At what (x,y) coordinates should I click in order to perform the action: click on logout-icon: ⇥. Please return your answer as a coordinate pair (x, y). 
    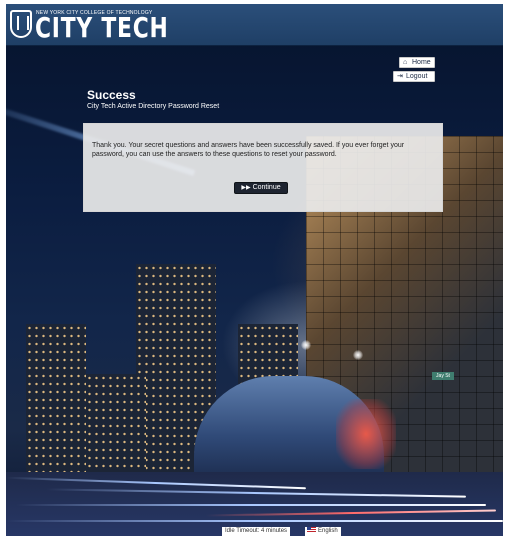
    Looking at the image, I should click on (400, 76).